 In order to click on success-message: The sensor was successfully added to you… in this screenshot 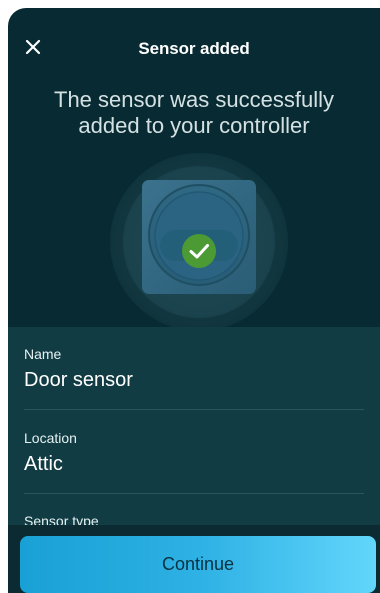, I will do `click(194, 112)`.